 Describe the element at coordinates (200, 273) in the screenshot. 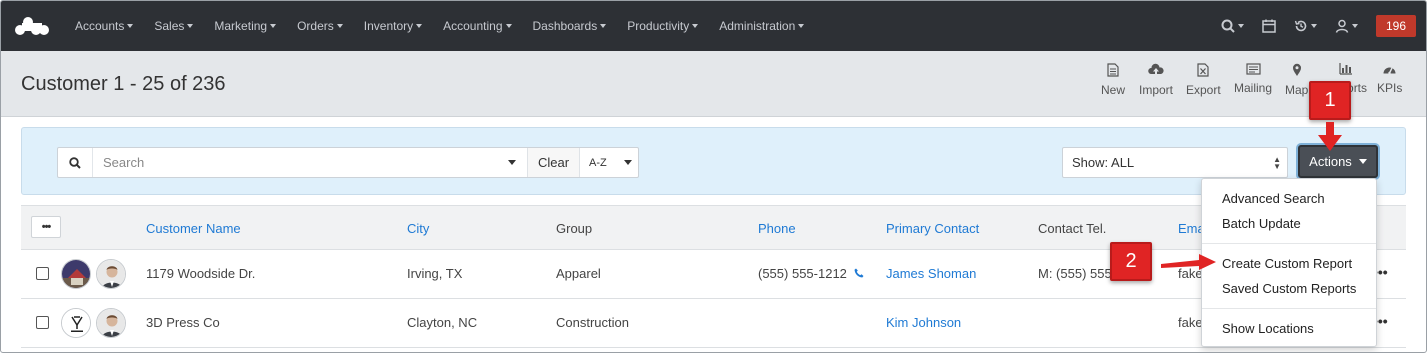

I see `customer-name: 1179 Woodside Dr.` at that location.